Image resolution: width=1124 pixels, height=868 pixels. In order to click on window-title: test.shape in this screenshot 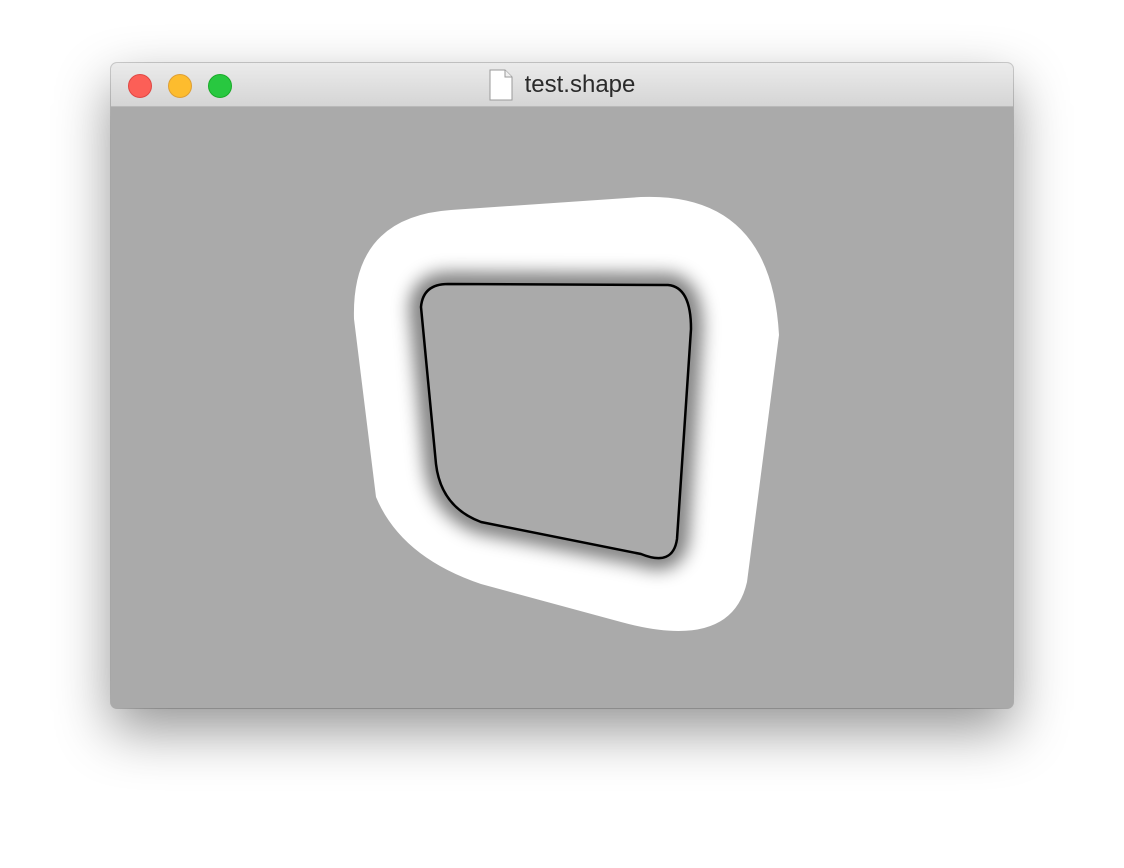, I will do `click(580, 84)`.